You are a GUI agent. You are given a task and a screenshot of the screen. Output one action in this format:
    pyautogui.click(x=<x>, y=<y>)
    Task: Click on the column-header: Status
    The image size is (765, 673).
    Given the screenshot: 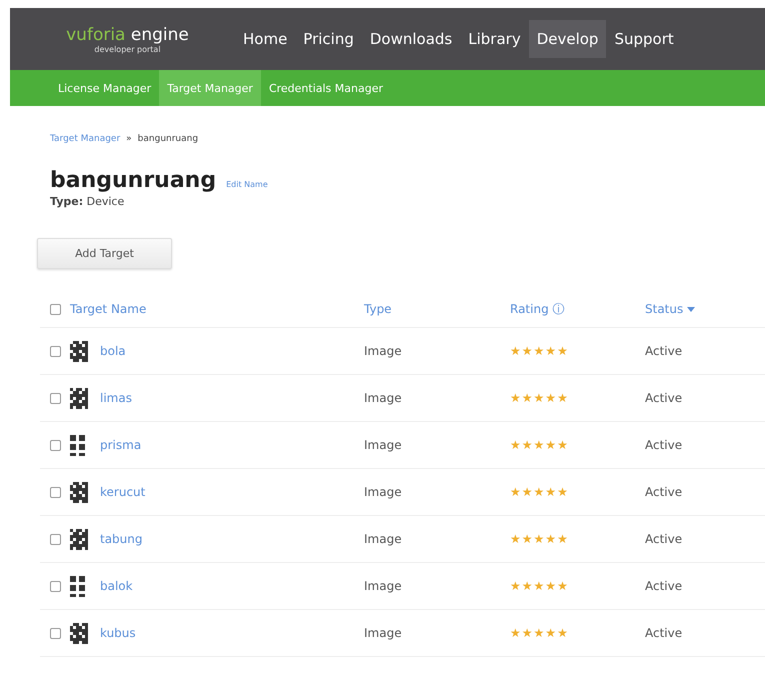 What is the action you would take?
    pyautogui.click(x=705, y=309)
    